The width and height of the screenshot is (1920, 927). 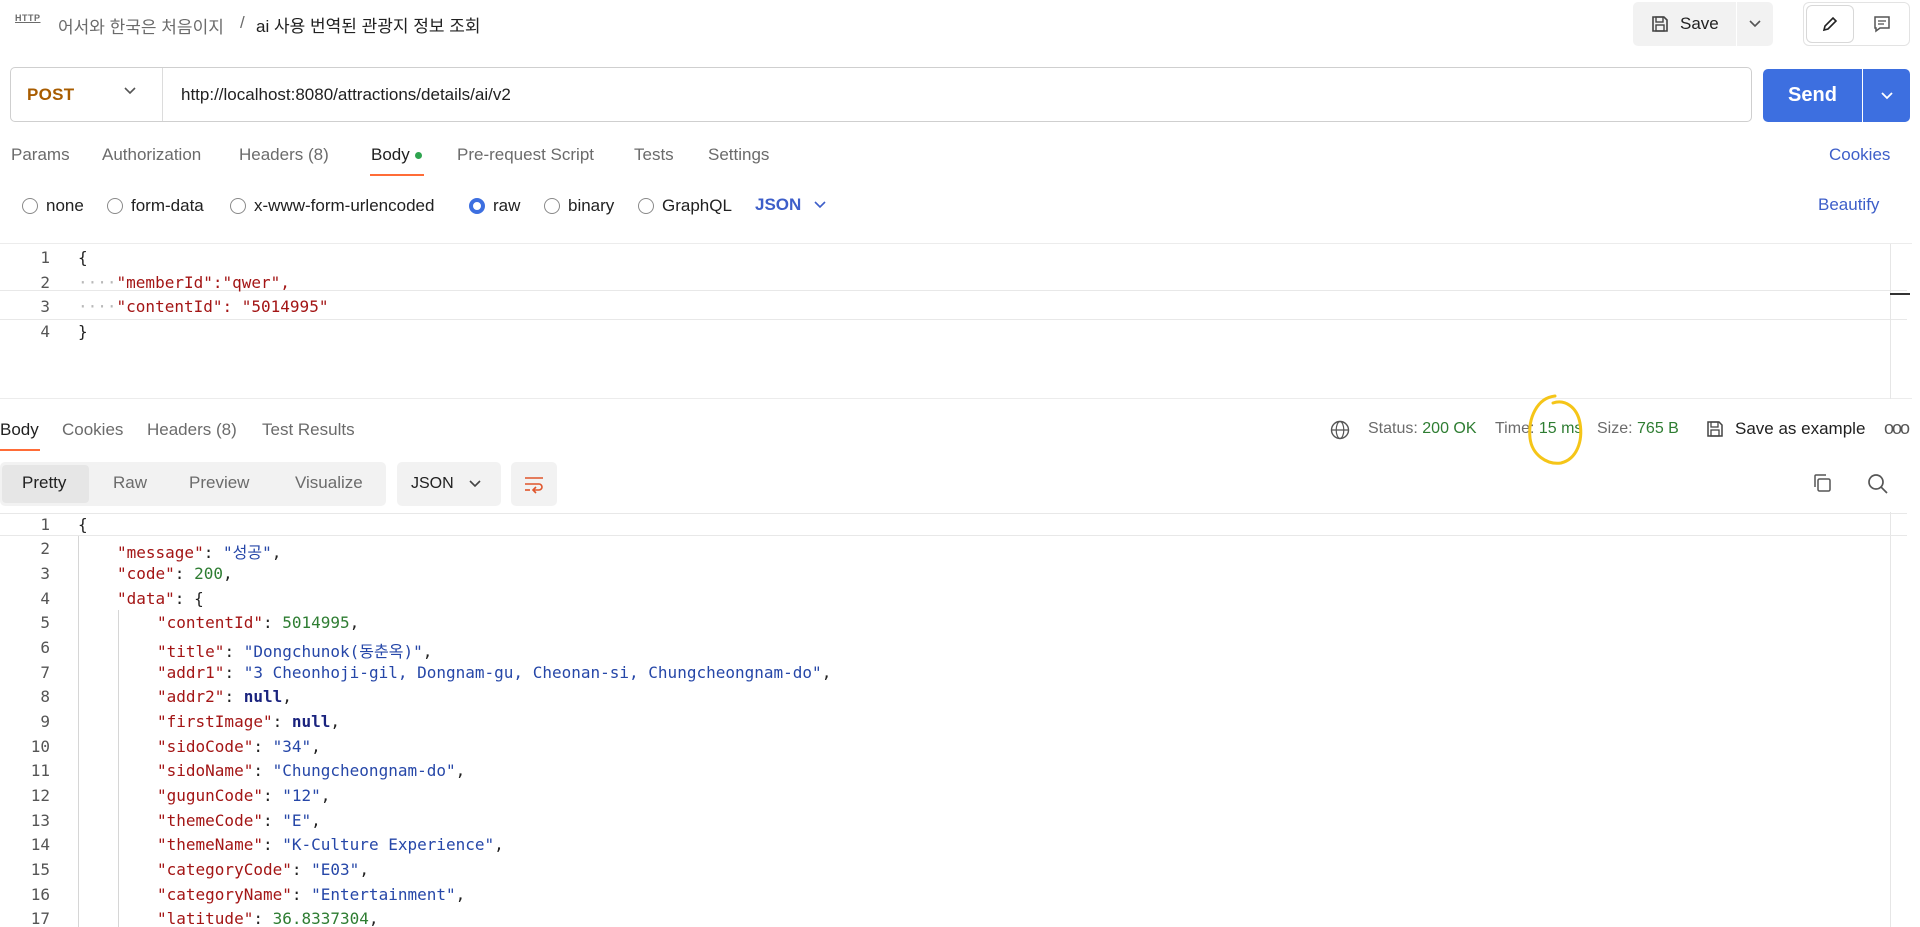 I want to click on send-dropdown-button, so click(x=1886, y=95).